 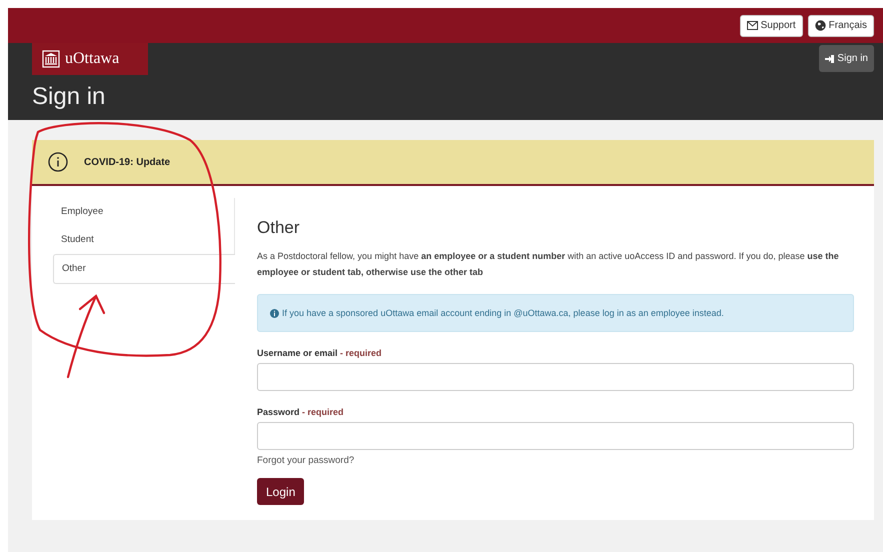 I want to click on top-button: Français, so click(x=841, y=25).